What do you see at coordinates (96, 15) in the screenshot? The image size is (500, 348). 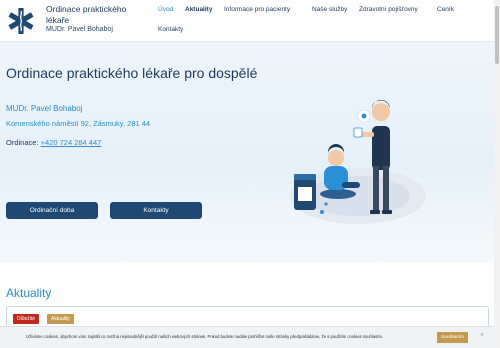 I see `brand-title: Ordinace praktického lékaře` at bounding box center [96, 15].